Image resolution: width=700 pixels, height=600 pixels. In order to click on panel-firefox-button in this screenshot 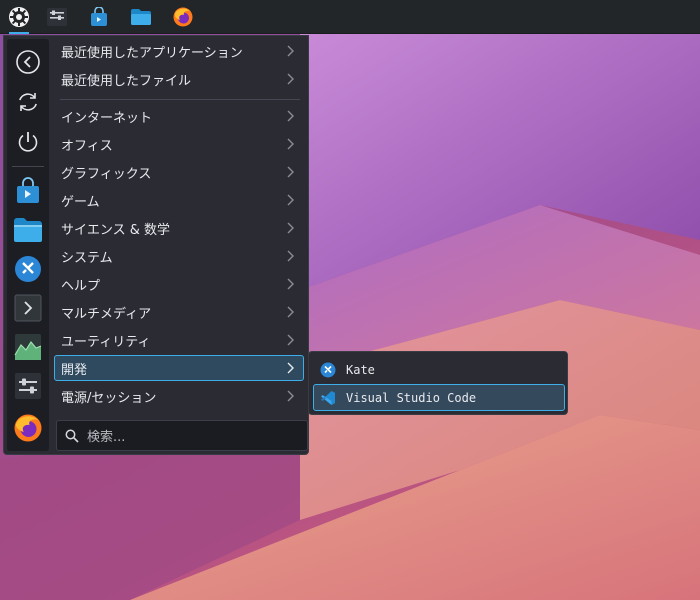, I will do `click(183, 17)`.